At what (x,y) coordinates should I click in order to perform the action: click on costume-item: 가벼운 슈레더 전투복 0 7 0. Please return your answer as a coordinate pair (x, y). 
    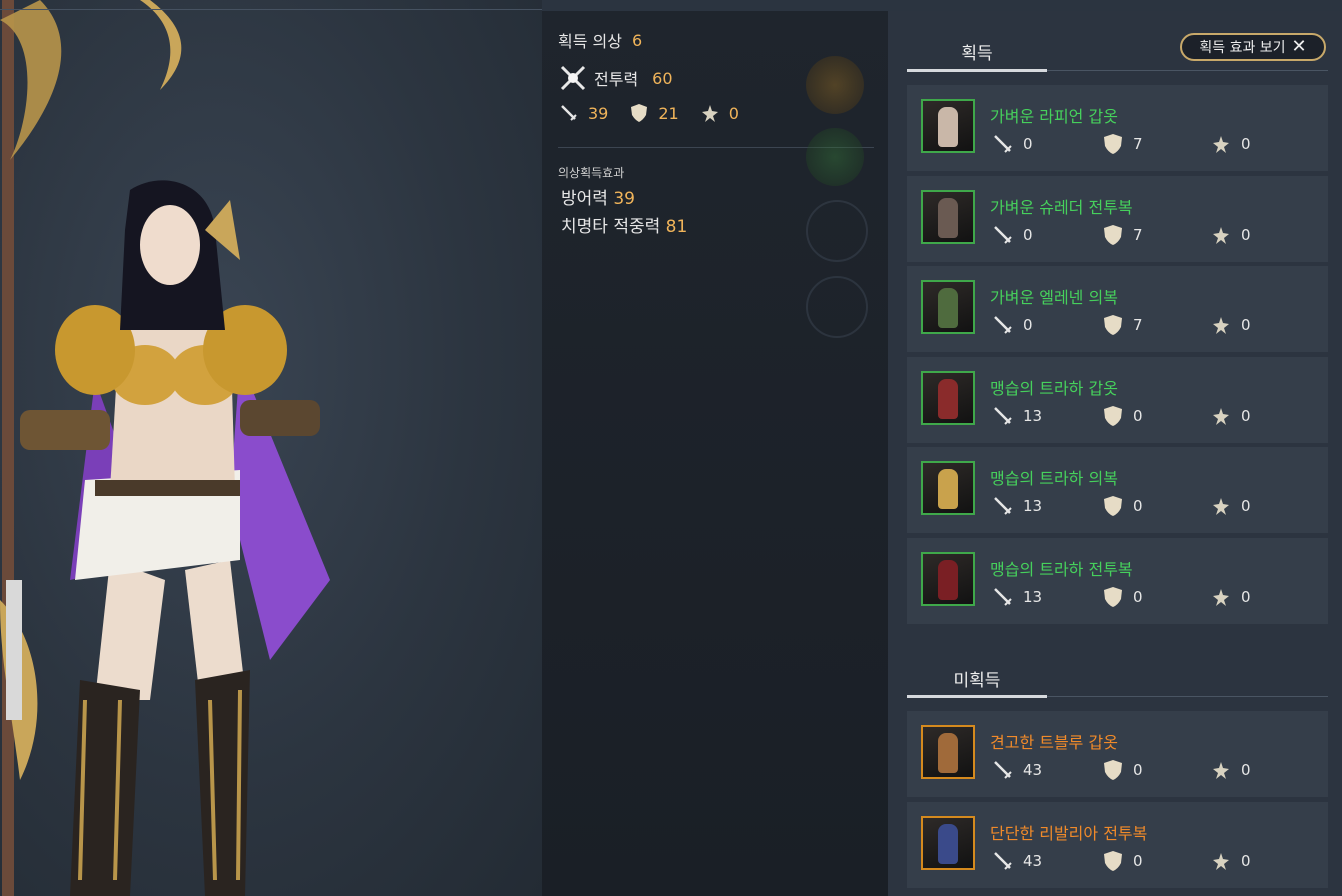
    Looking at the image, I should click on (1117, 218).